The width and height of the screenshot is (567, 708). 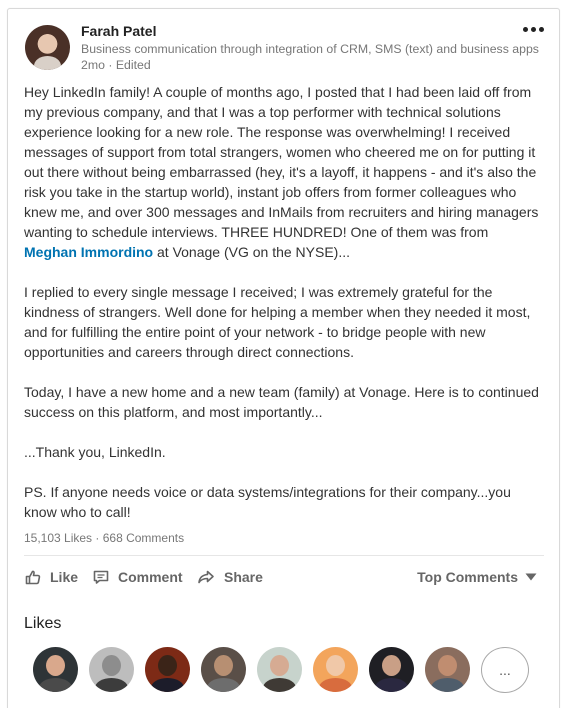 What do you see at coordinates (243, 577) in the screenshot?
I see `share-label: Share` at bounding box center [243, 577].